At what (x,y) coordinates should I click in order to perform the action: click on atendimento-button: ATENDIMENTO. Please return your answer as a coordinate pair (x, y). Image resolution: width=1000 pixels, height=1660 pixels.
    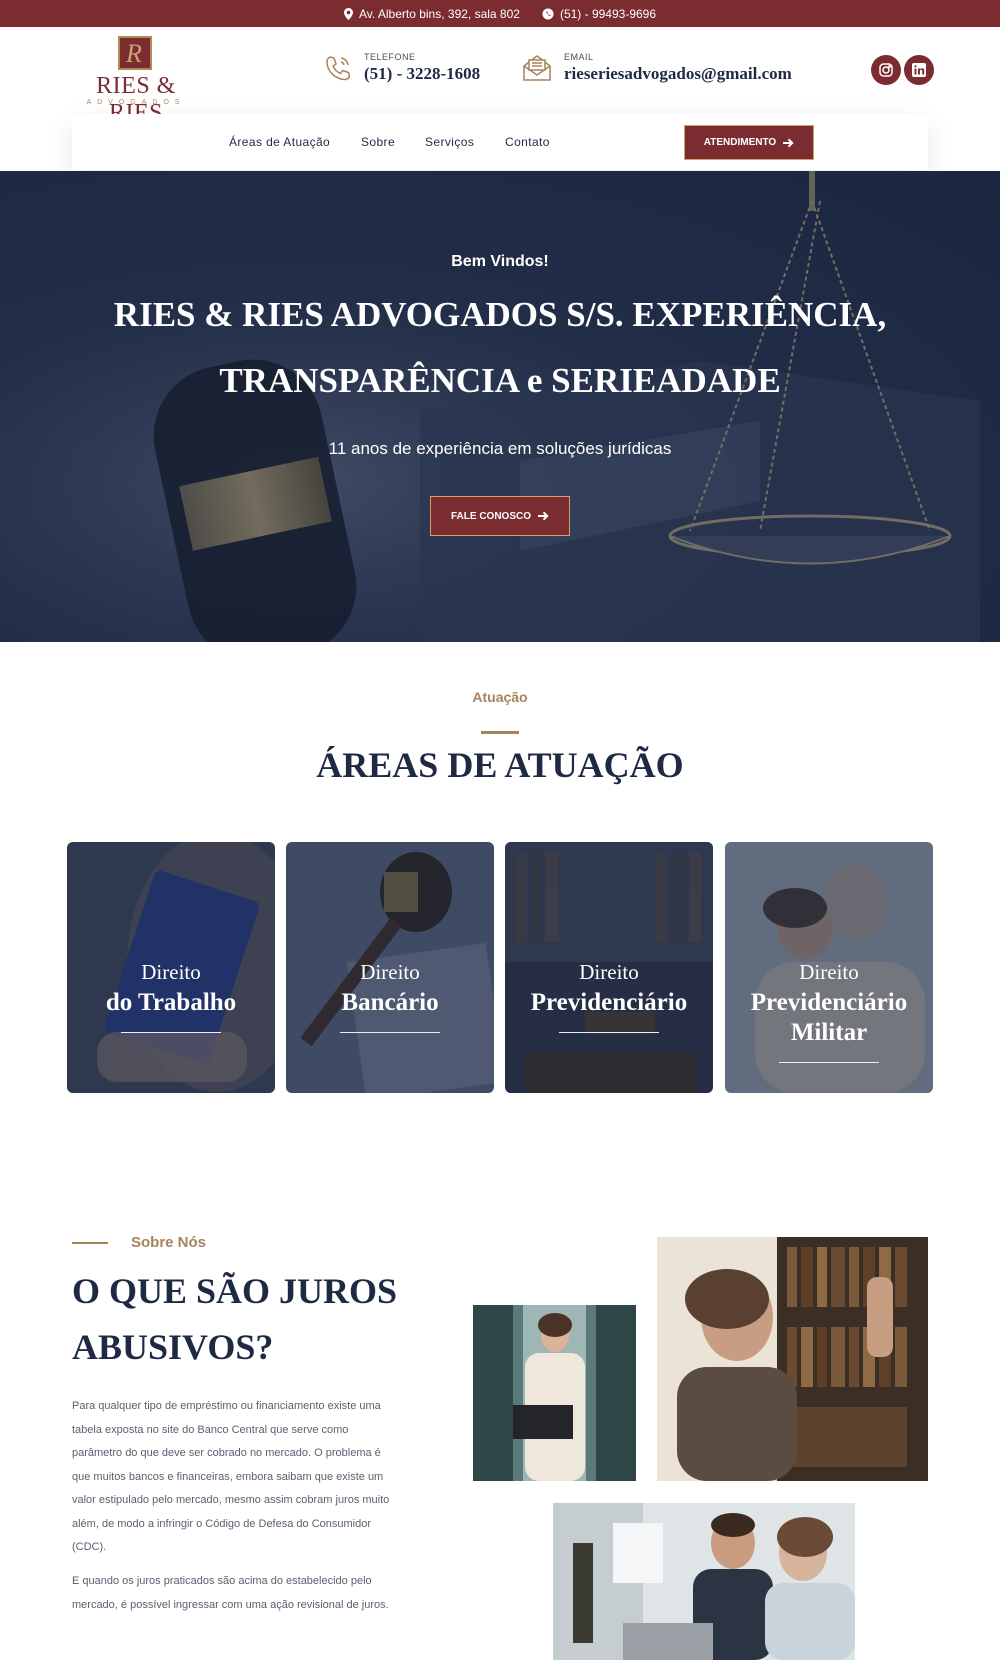
    Looking at the image, I should click on (749, 142).